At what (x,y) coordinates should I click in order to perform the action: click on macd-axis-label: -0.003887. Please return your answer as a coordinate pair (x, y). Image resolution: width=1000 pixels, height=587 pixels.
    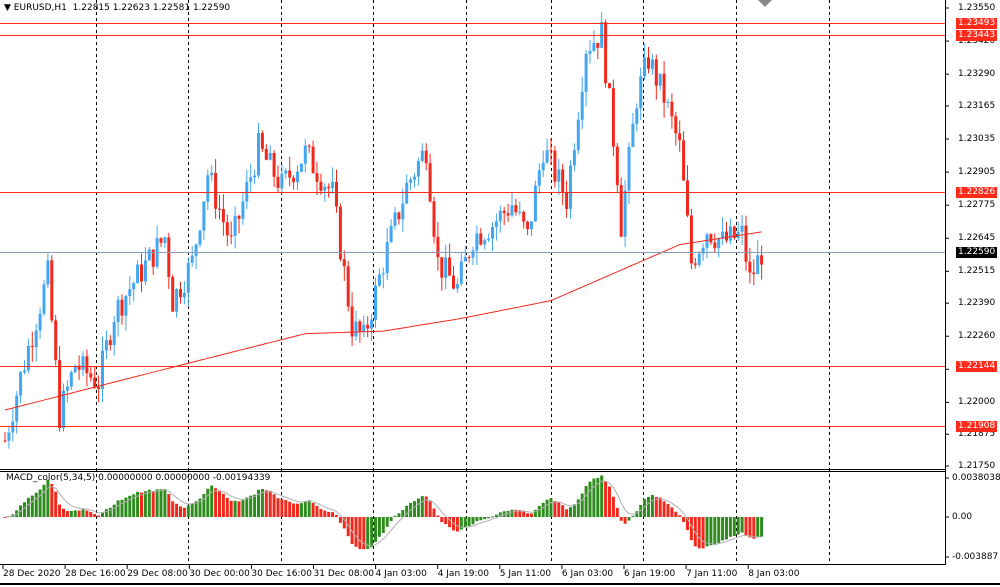
    Looking at the image, I should click on (975, 557).